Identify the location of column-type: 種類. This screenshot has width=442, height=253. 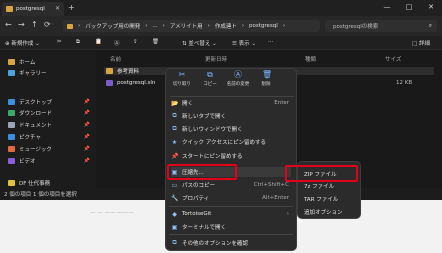
(310, 59).